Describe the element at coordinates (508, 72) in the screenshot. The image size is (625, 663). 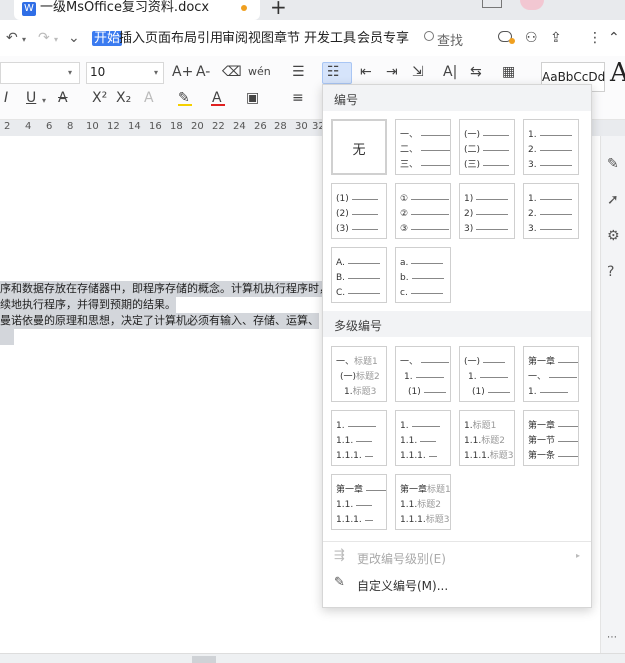
I see `table-borders-icon: ▦` at that location.